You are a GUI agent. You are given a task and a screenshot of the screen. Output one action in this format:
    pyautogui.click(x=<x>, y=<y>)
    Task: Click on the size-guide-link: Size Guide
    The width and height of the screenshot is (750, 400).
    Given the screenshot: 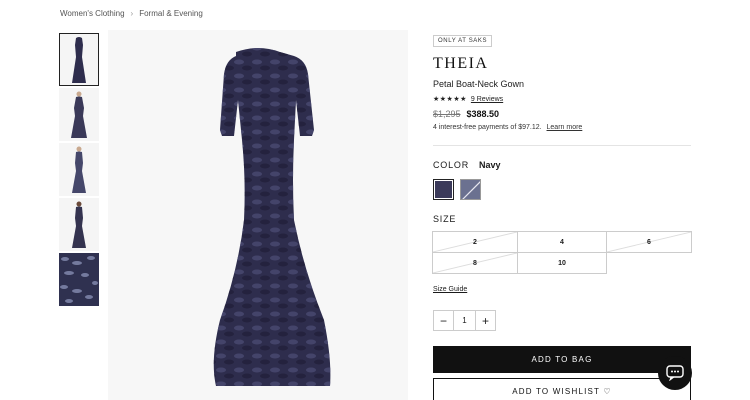 What is the action you would take?
    pyautogui.click(x=562, y=289)
    